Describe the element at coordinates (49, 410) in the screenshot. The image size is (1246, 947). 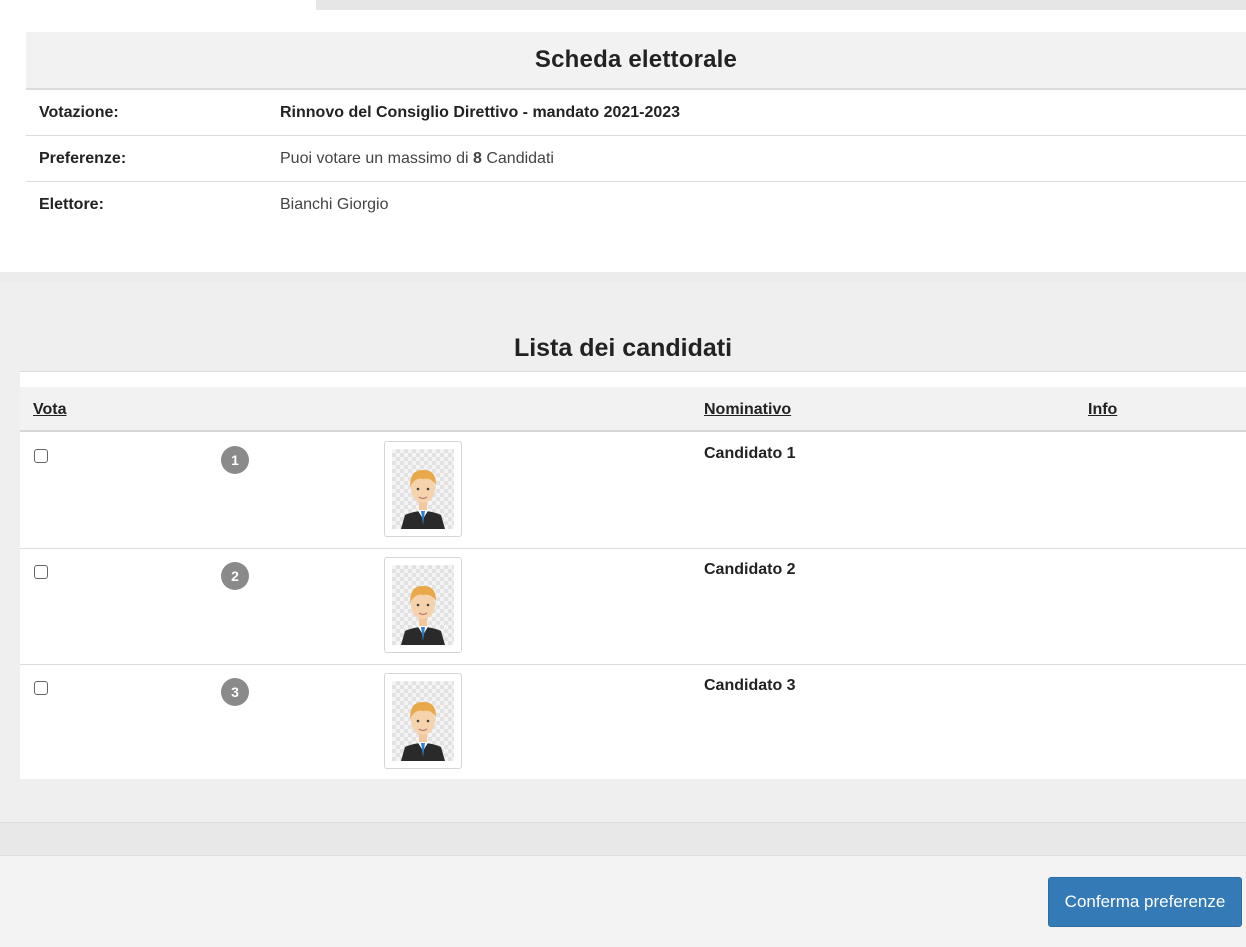
I see `header-vote: Vota` at that location.